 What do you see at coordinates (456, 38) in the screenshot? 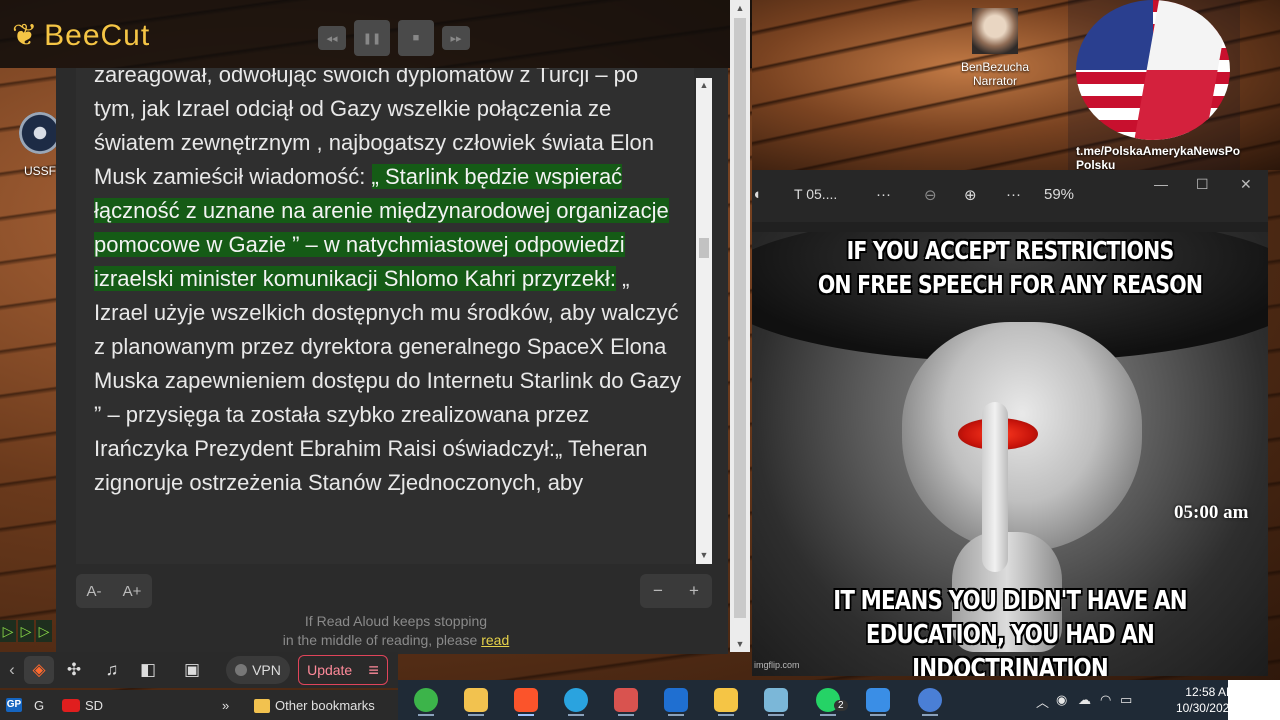
I see `fast-forward-button: ▸▸` at bounding box center [456, 38].